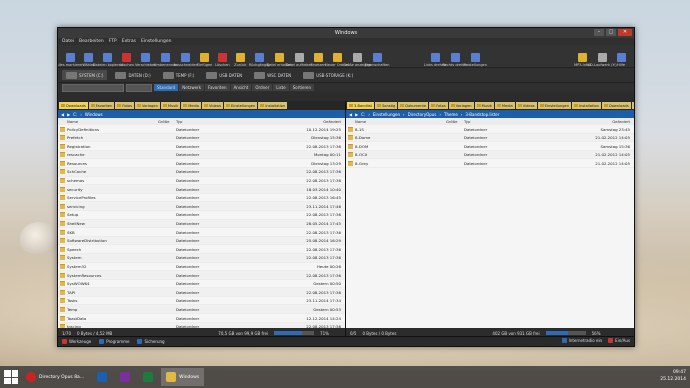 The width and height of the screenshot is (690, 388). Describe the element at coordinates (201, 292) in the screenshot. I see `list-item: TAPI Dateiordner 22.08.2013 17:36` at that location.